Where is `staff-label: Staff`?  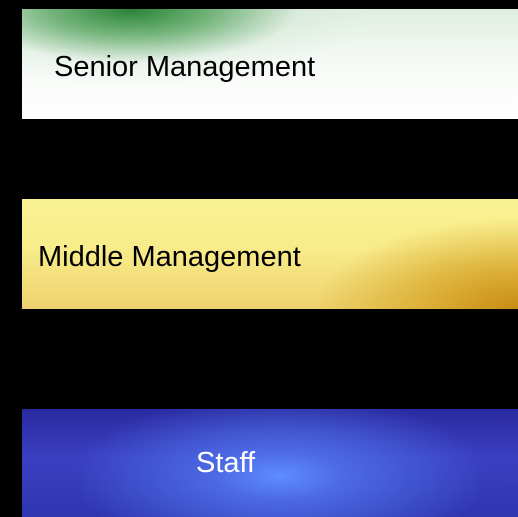 staff-label: Staff is located at coordinates (226, 462).